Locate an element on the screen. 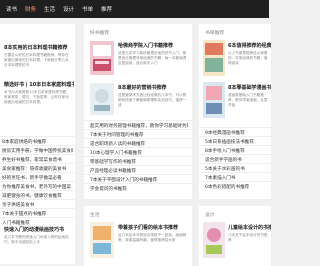 The height and width of the screenshot is (266, 320). list-item: 5本日系插画技法书推荐 is located at coordinates (235, 140).